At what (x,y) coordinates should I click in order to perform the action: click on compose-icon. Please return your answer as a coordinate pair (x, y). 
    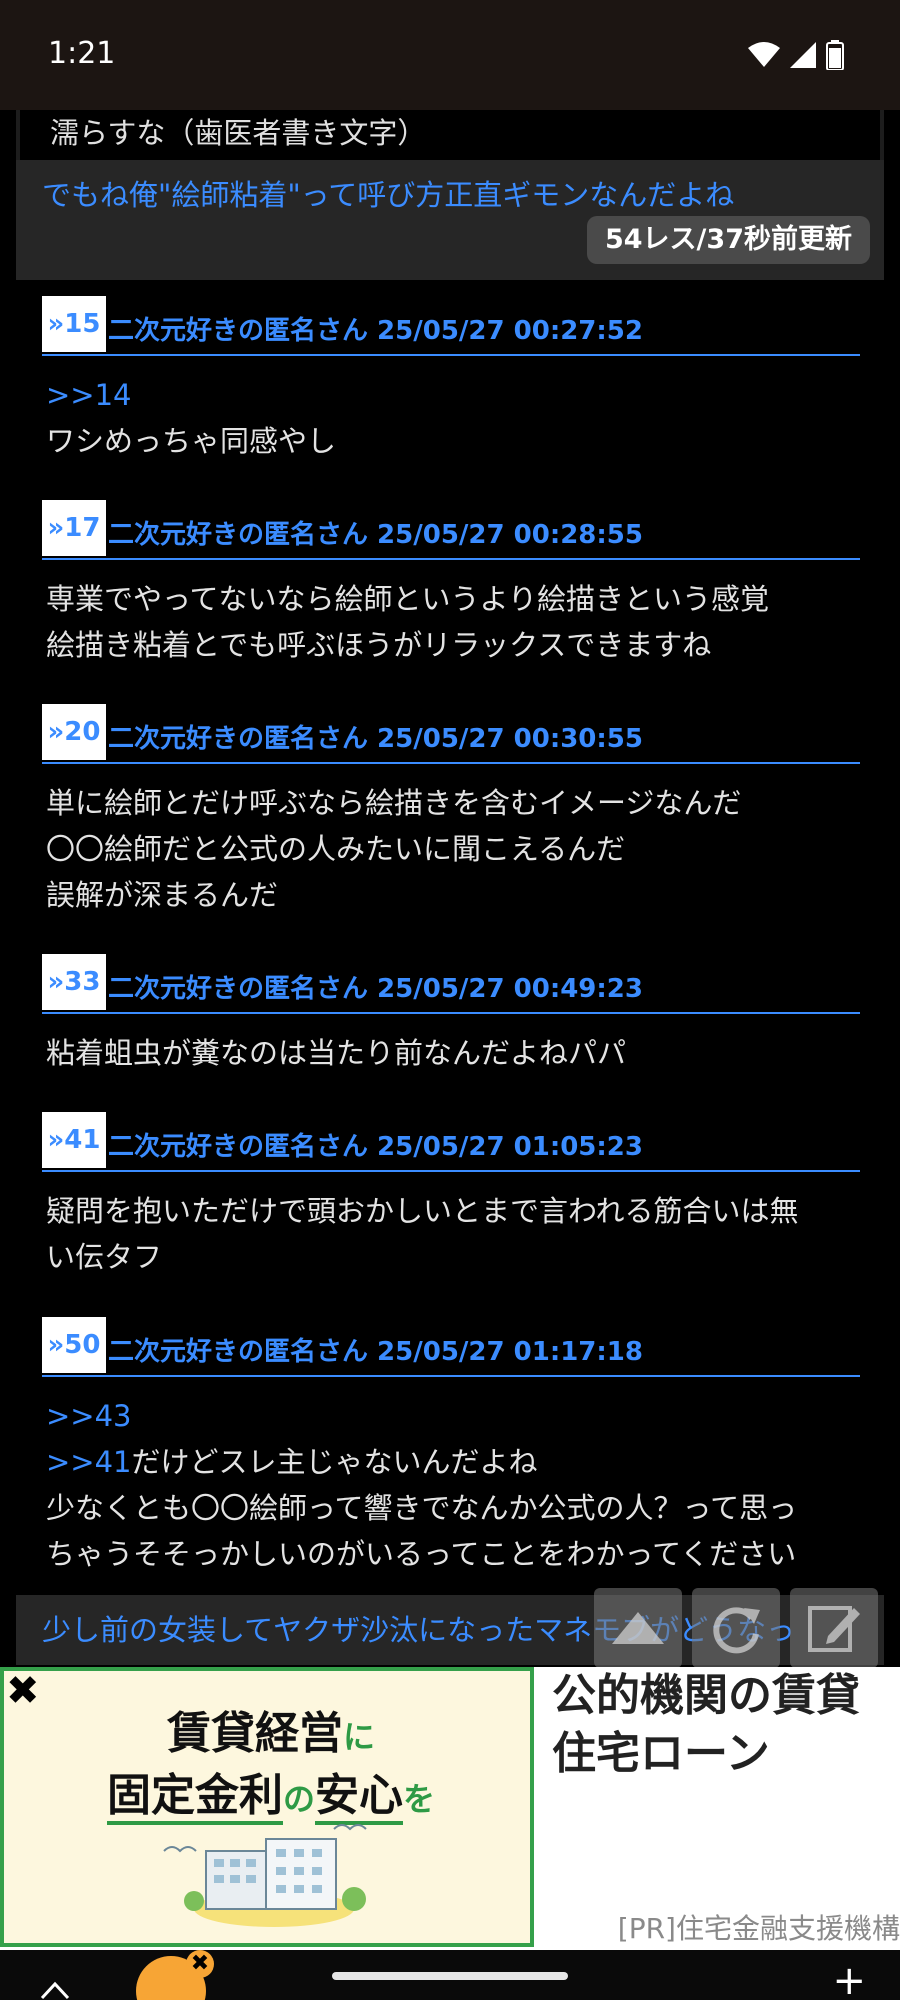
    Looking at the image, I should click on (834, 1629).